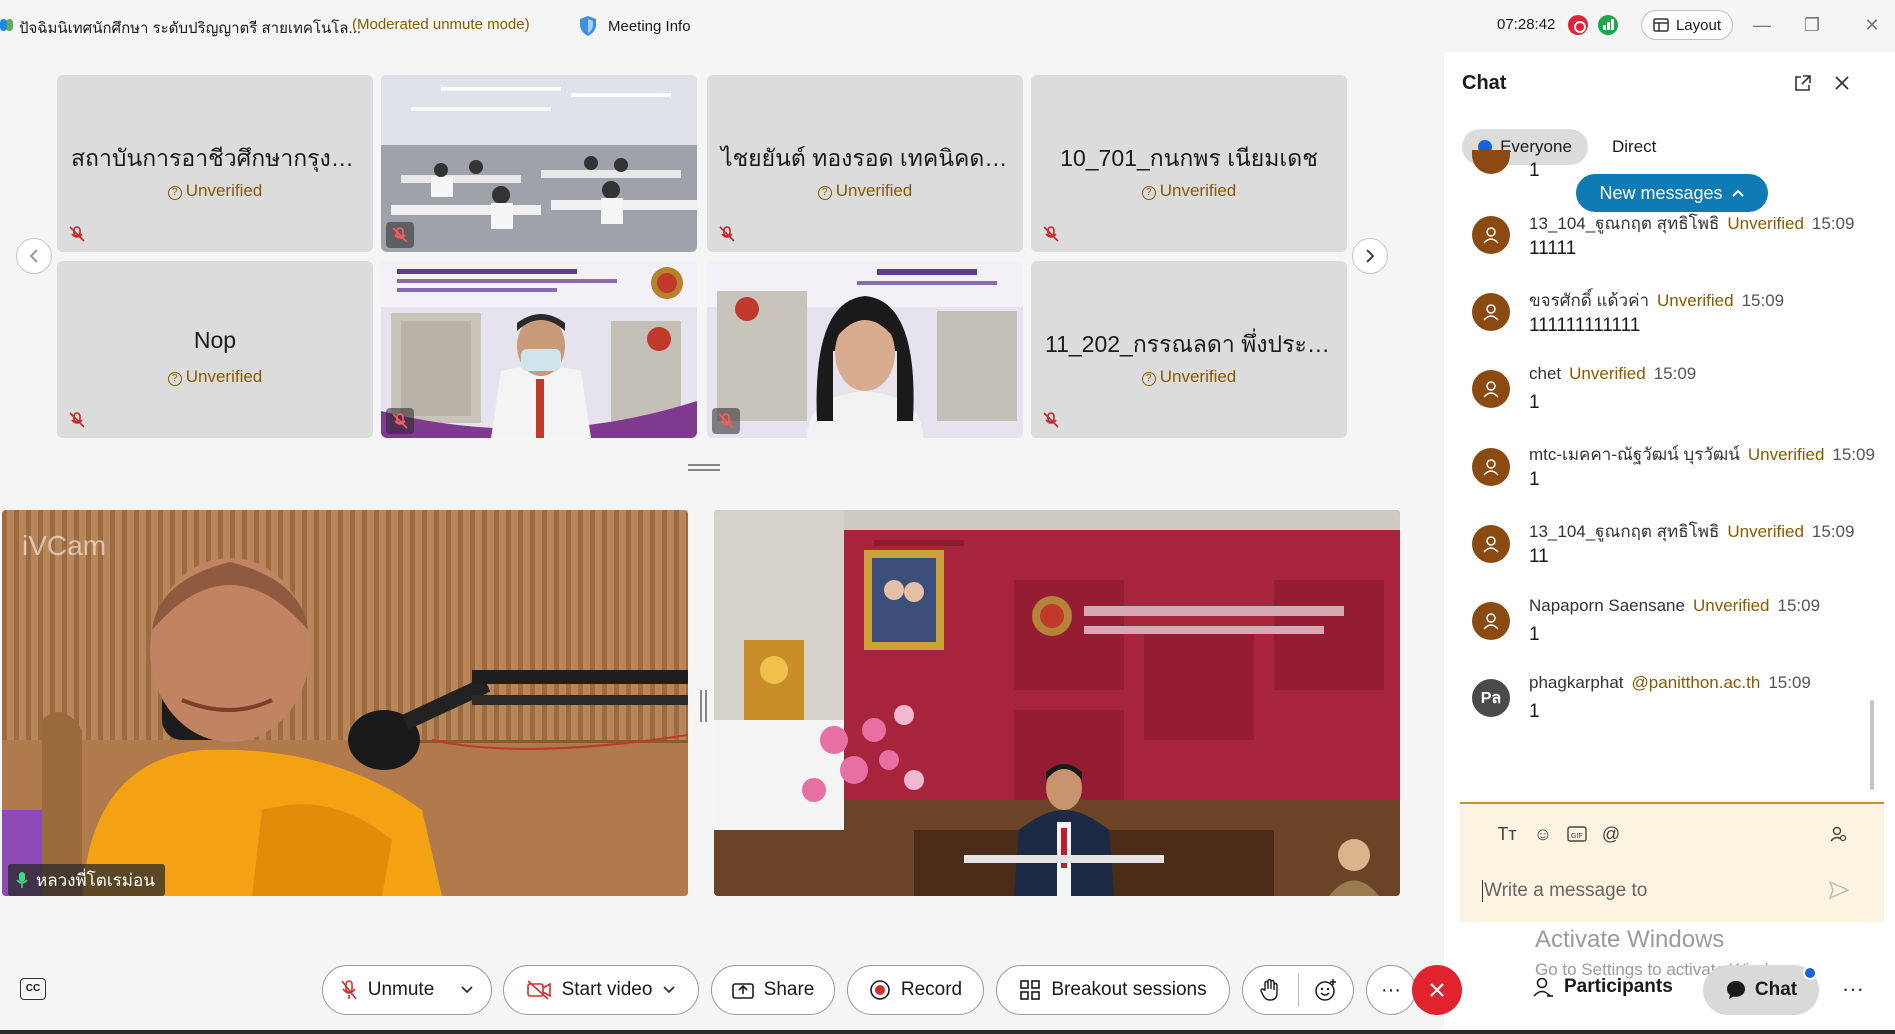  Describe the element at coordinates (588, 26) in the screenshot. I see `shield-icon` at that location.